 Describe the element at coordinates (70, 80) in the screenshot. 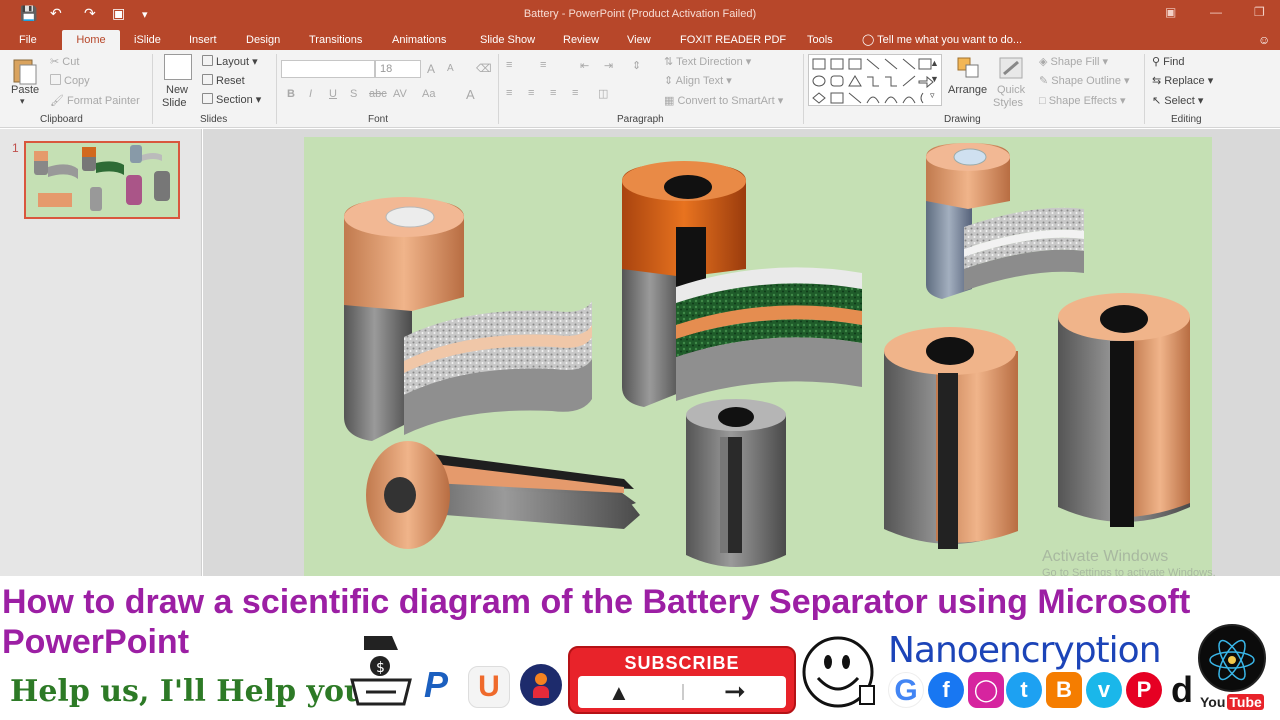

I see `copy-button: Copy` at that location.